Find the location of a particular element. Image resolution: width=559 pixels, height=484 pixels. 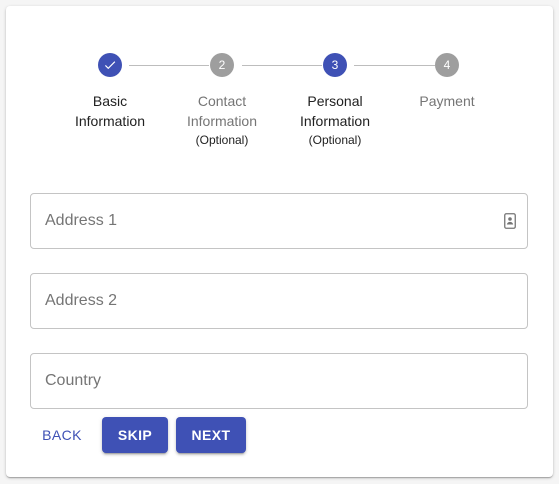

step-label: Payment is located at coordinates (447, 101).